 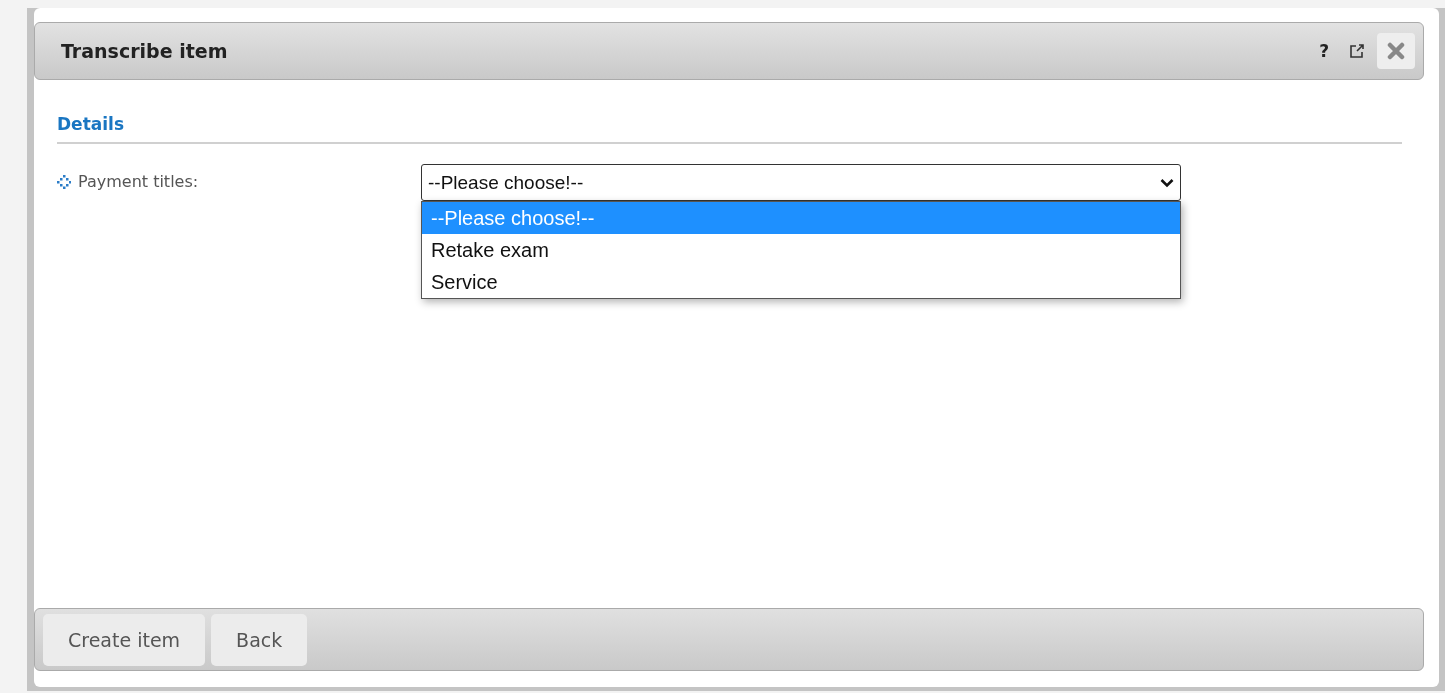 I want to click on dialog-title: Transcribe item, so click(x=145, y=51).